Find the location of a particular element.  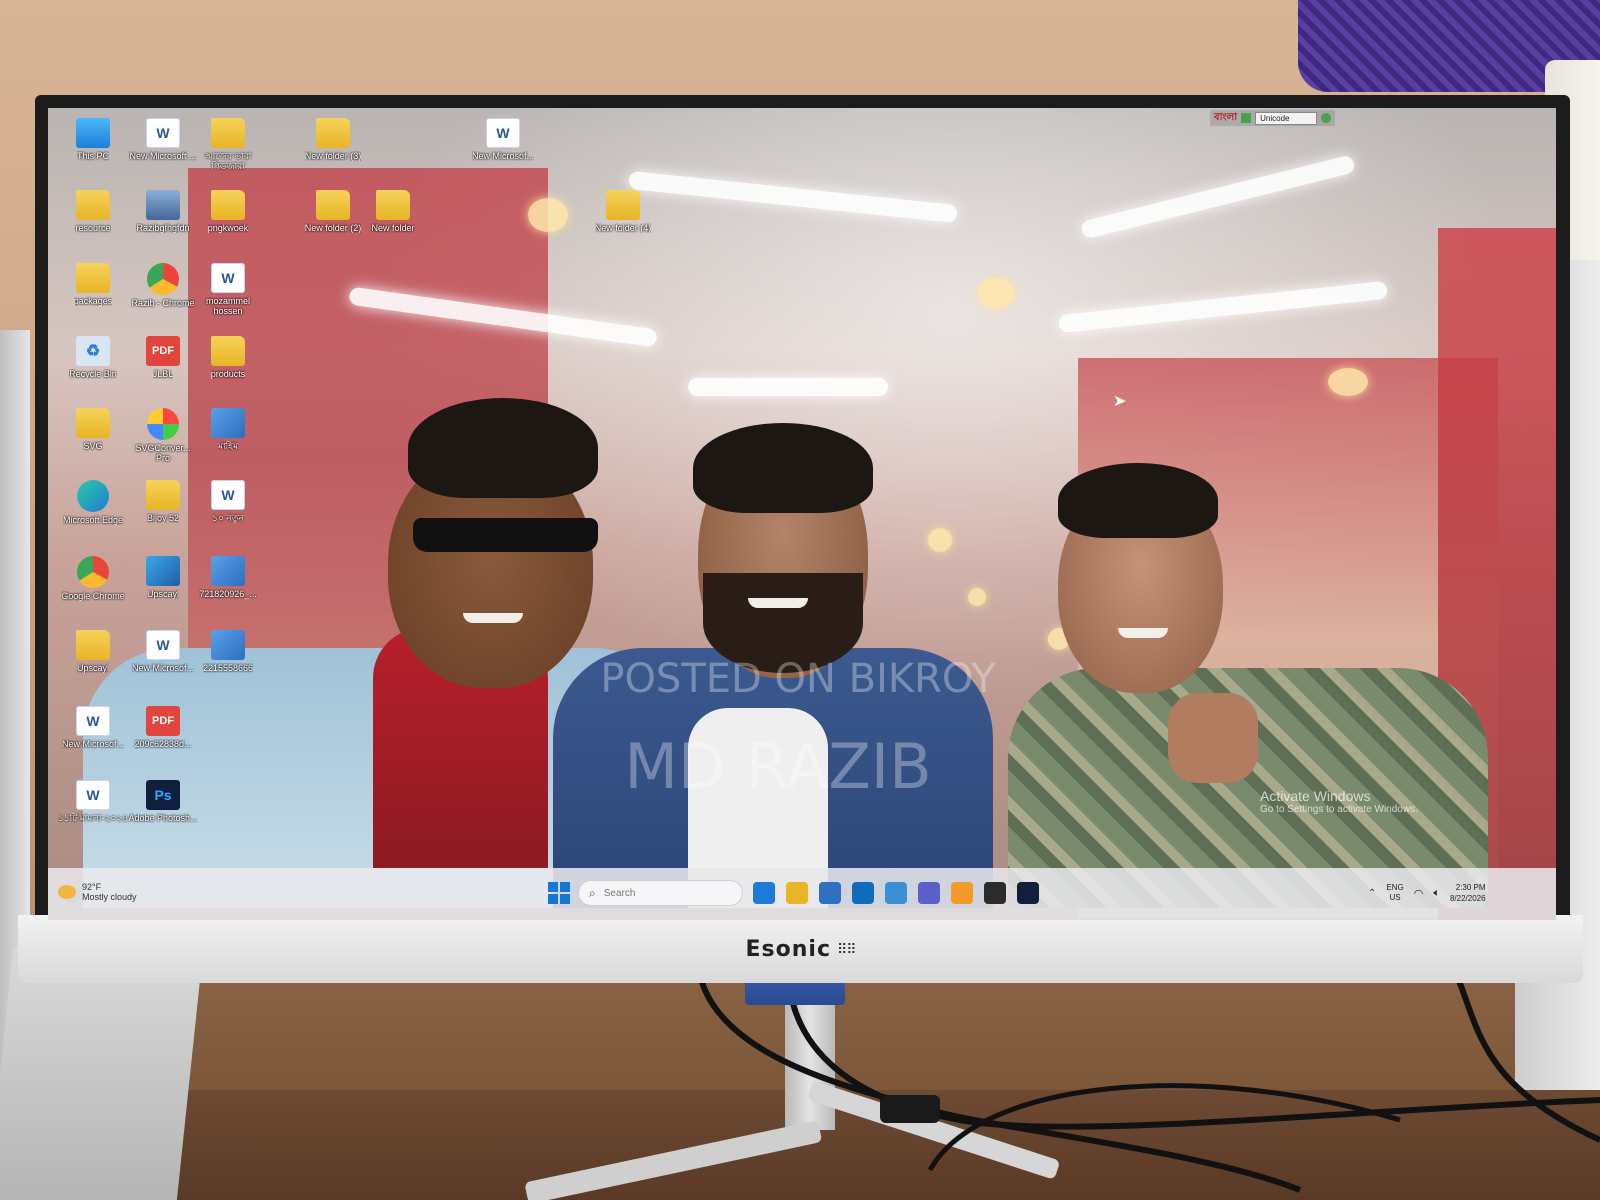

edge-icon is located at coordinates (764, 893).